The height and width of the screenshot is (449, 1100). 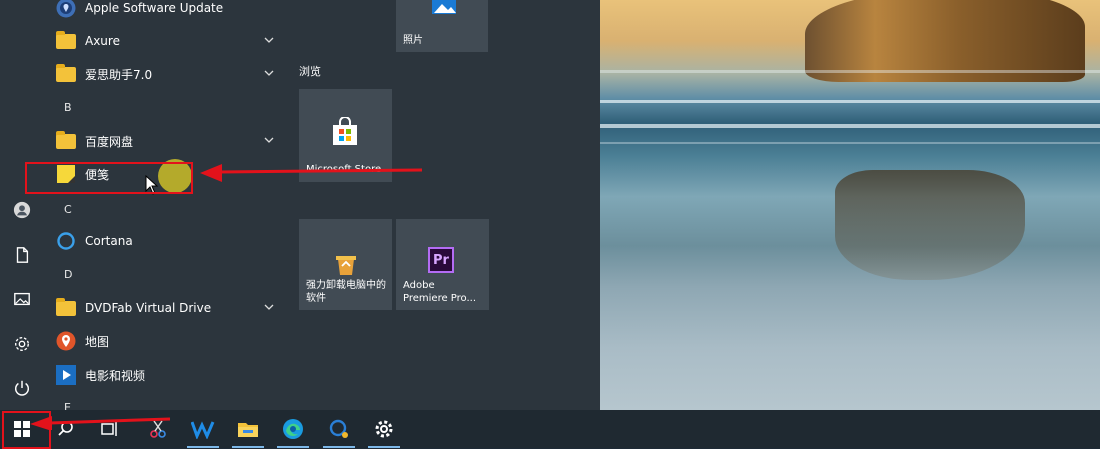 I want to click on pictures-icon, so click(x=22, y=299).